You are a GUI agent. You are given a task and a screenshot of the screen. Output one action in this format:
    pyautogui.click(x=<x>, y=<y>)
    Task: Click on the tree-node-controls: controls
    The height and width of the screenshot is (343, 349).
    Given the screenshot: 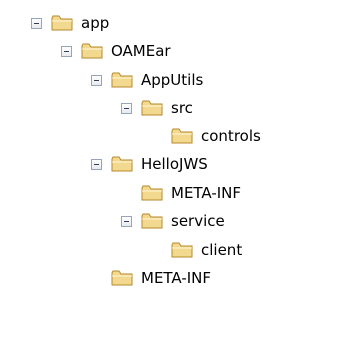 What is the action you would take?
    pyautogui.click(x=206, y=136)
    